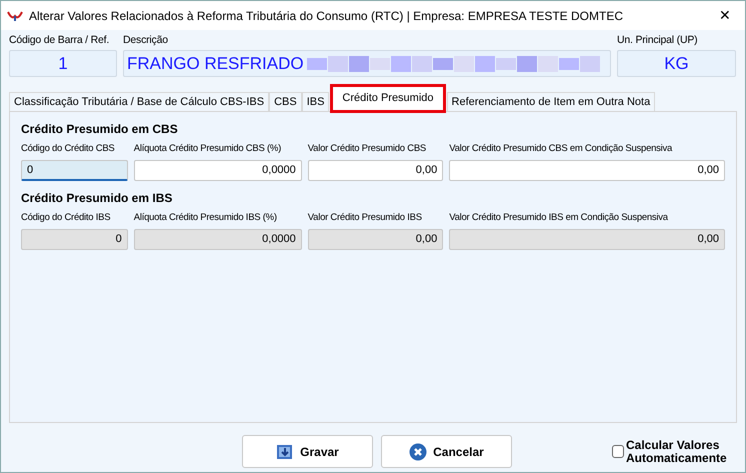  Describe the element at coordinates (316, 101) in the screenshot. I see `tab: IBS` at that location.